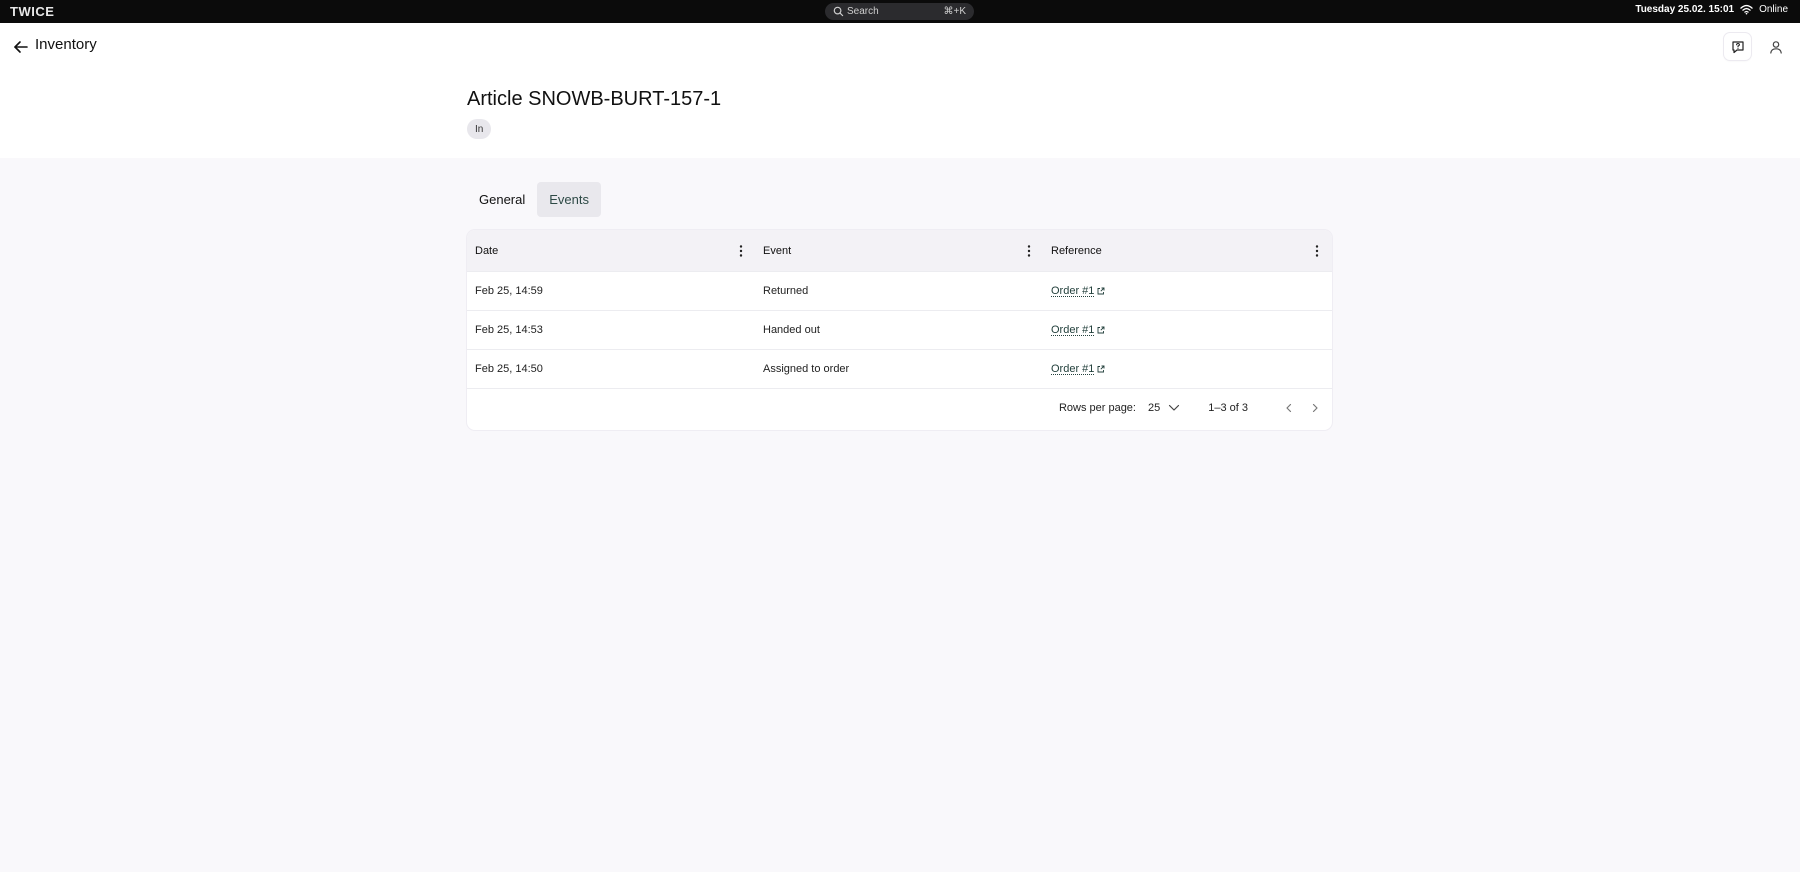 The height and width of the screenshot is (872, 1800). I want to click on cell-event: Handed out, so click(791, 330).